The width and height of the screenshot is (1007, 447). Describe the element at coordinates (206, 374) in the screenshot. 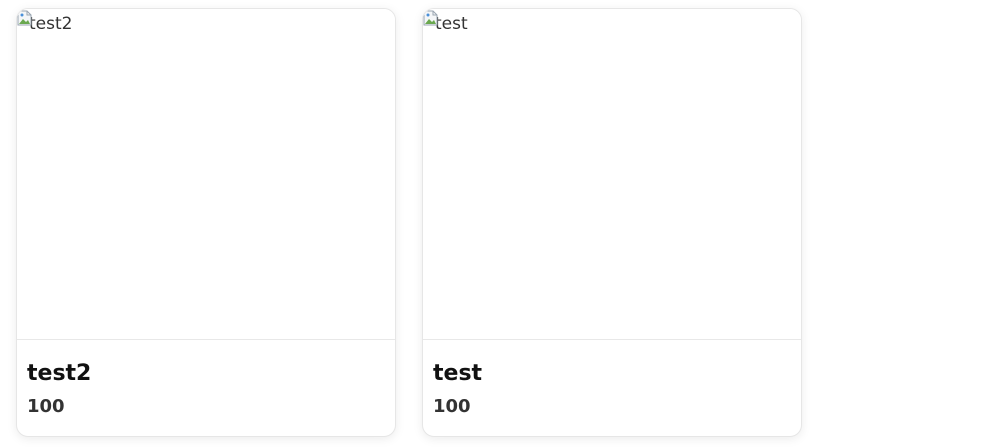

I see `product-title: test2` at that location.